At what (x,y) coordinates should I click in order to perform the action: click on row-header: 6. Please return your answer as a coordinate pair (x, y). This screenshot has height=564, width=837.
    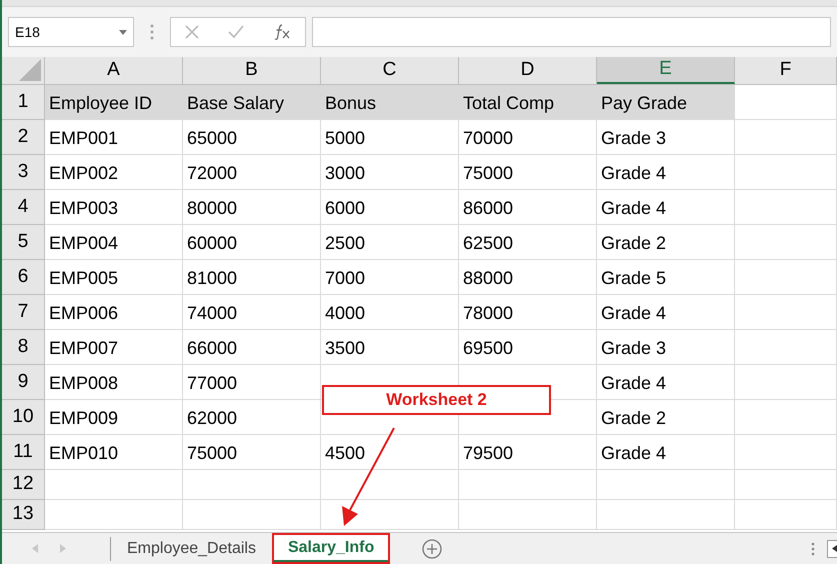
    Looking at the image, I should click on (23, 277).